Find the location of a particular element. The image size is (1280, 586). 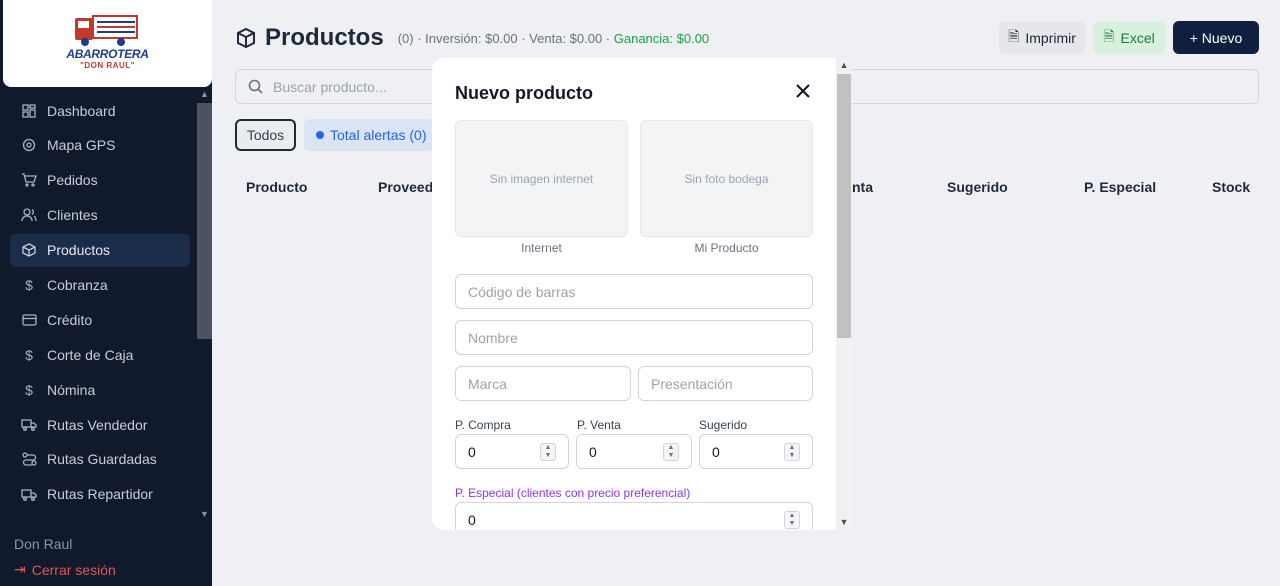

column-header-venta: nta is located at coordinates (862, 187).